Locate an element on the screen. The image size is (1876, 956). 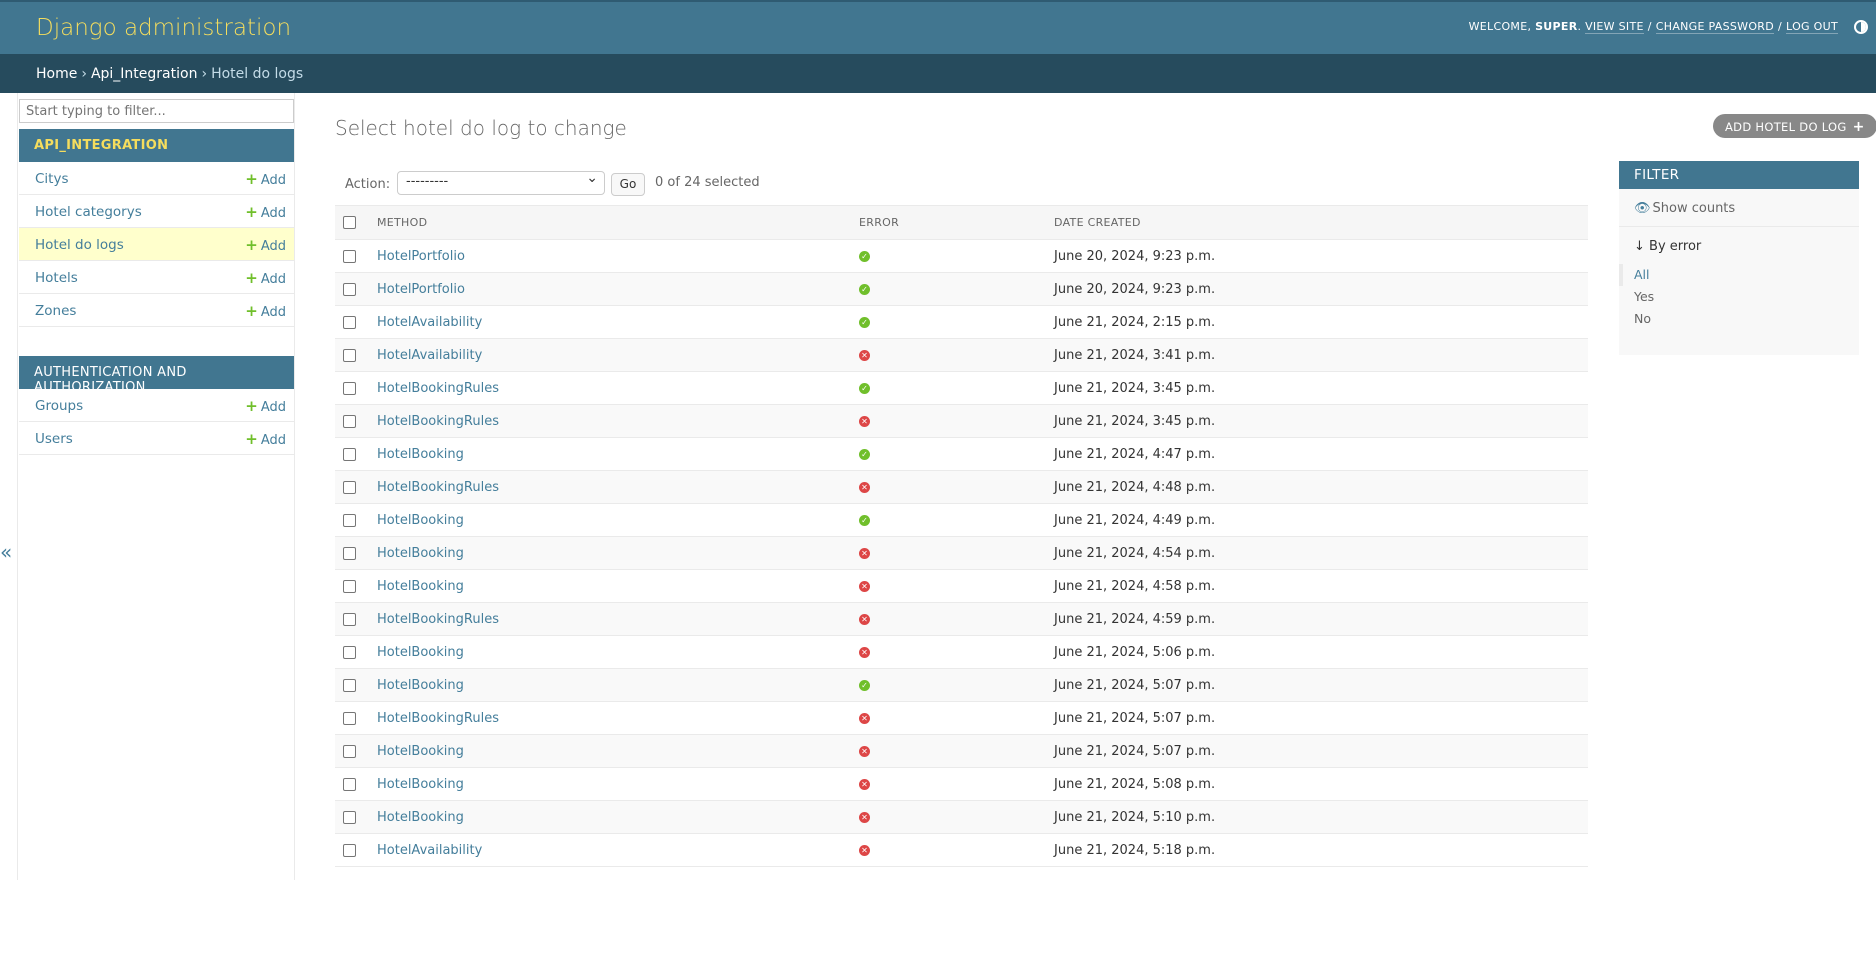
select-all-checkbox is located at coordinates (349, 223).